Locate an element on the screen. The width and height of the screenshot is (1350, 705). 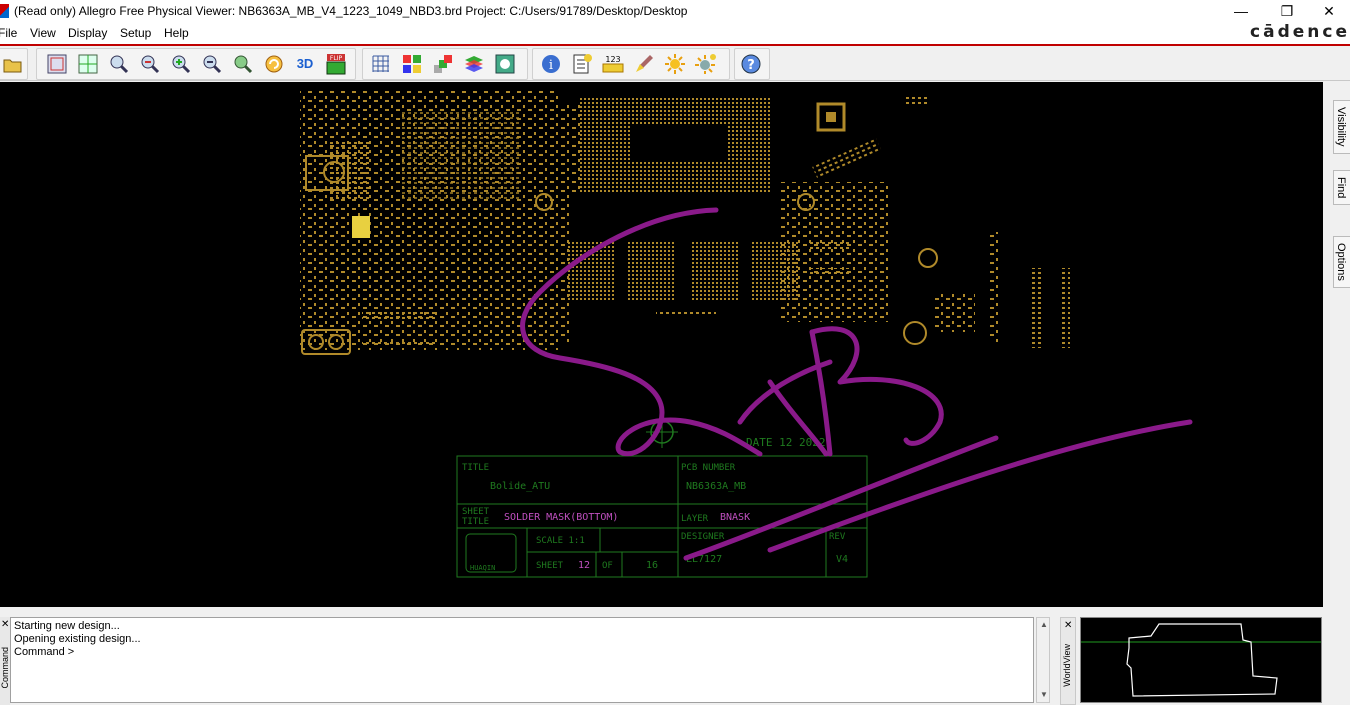
worldview-dock-label: WorldView is located at coordinates (1067, 665).